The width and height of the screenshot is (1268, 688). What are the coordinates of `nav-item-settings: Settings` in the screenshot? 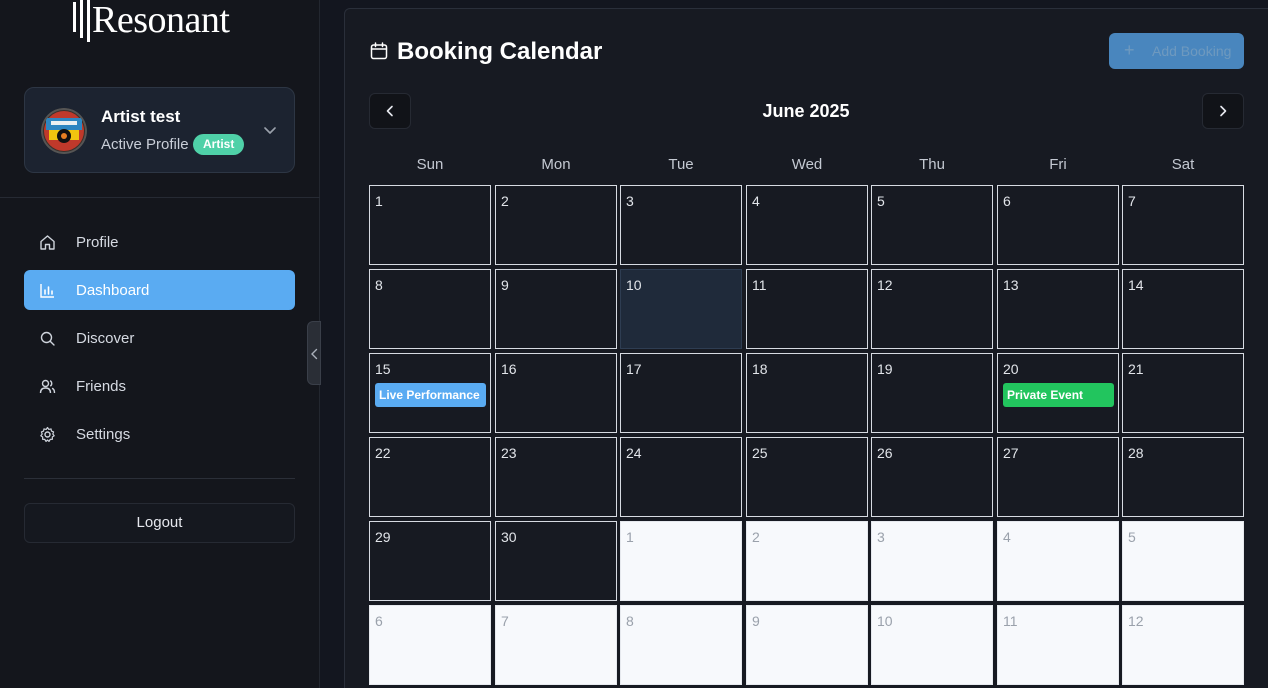 It's located at (159, 434).